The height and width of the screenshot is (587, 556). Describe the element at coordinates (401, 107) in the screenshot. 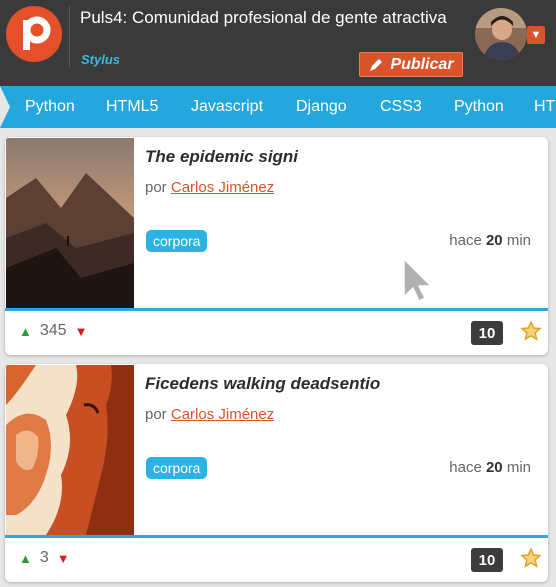

I see `nav-item-css3: CSS3` at that location.